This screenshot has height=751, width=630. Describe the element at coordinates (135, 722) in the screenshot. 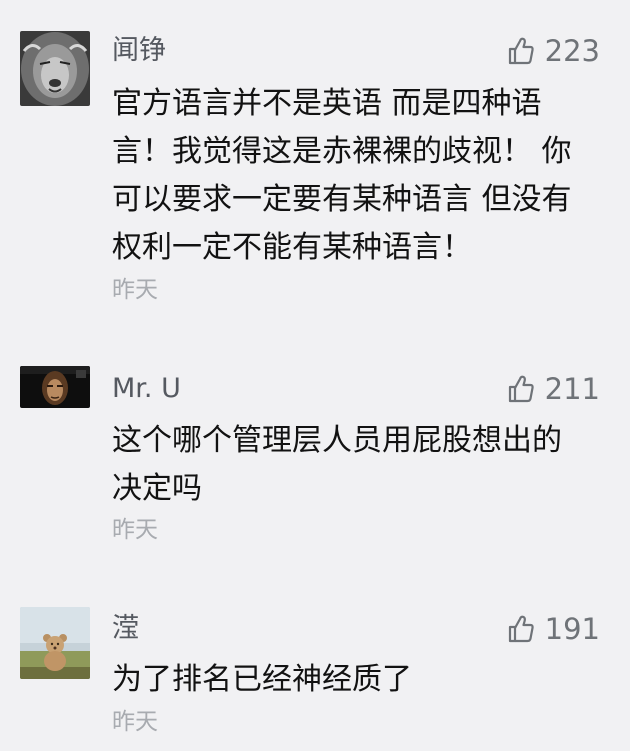

I see `comment-time: 昨天` at that location.